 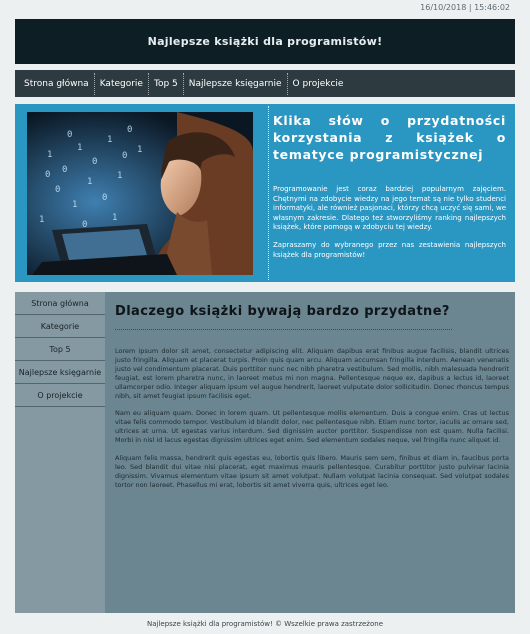 What do you see at coordinates (236, 83) in the screenshot?
I see `topnav-link-bookstores: Najlepsze księgarnie` at bounding box center [236, 83].